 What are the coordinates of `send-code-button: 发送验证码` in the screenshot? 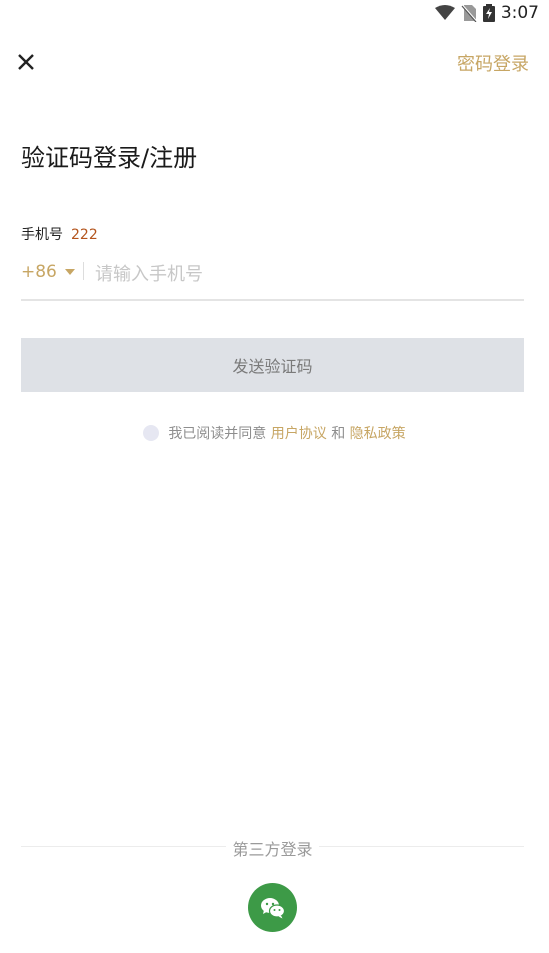 It's located at (272, 365).